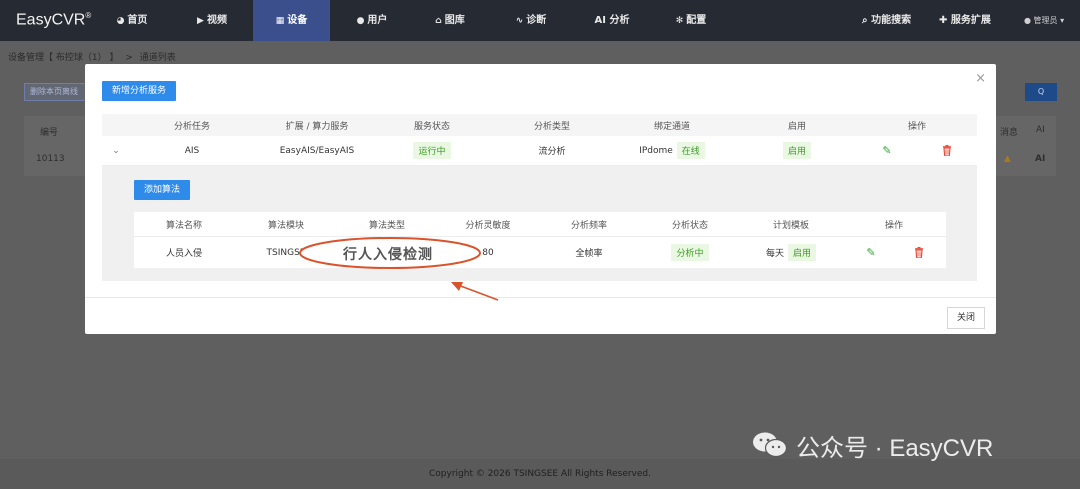 The width and height of the screenshot is (1080, 489). I want to click on wechat-icon, so click(770, 445).